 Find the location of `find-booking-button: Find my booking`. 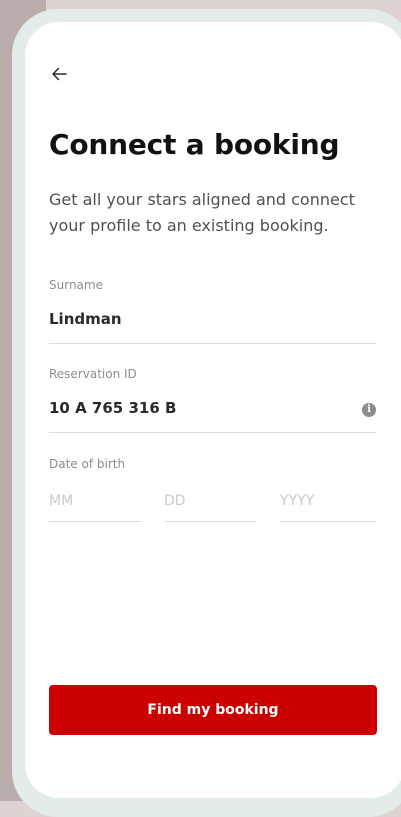

find-booking-button: Find my booking is located at coordinates (213, 710).